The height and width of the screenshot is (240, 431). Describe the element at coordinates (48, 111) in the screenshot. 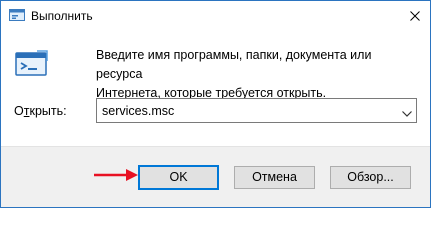

I see `open-label-suffix: крыть:` at that location.